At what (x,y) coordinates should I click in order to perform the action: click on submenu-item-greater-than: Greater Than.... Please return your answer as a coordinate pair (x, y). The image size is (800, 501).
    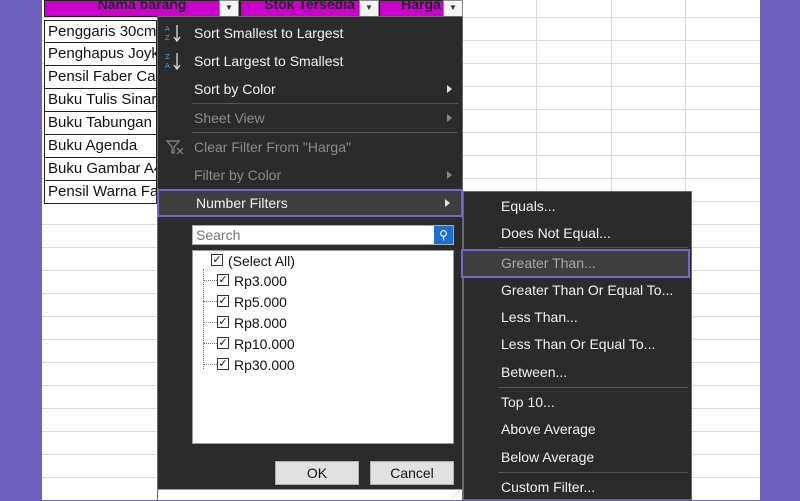
    Looking at the image, I should click on (575, 263).